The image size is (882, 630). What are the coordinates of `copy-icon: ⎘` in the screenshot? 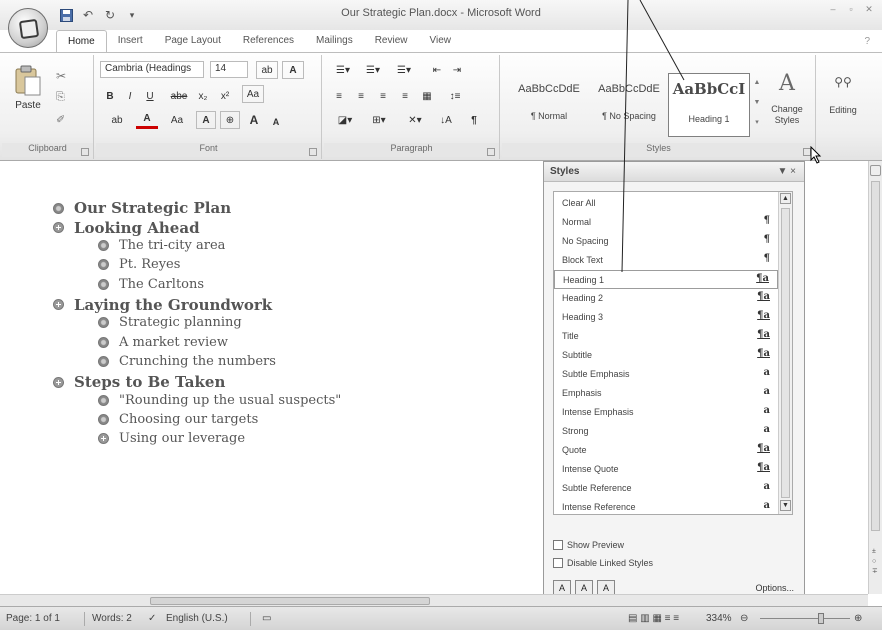 It's located at (60, 97).